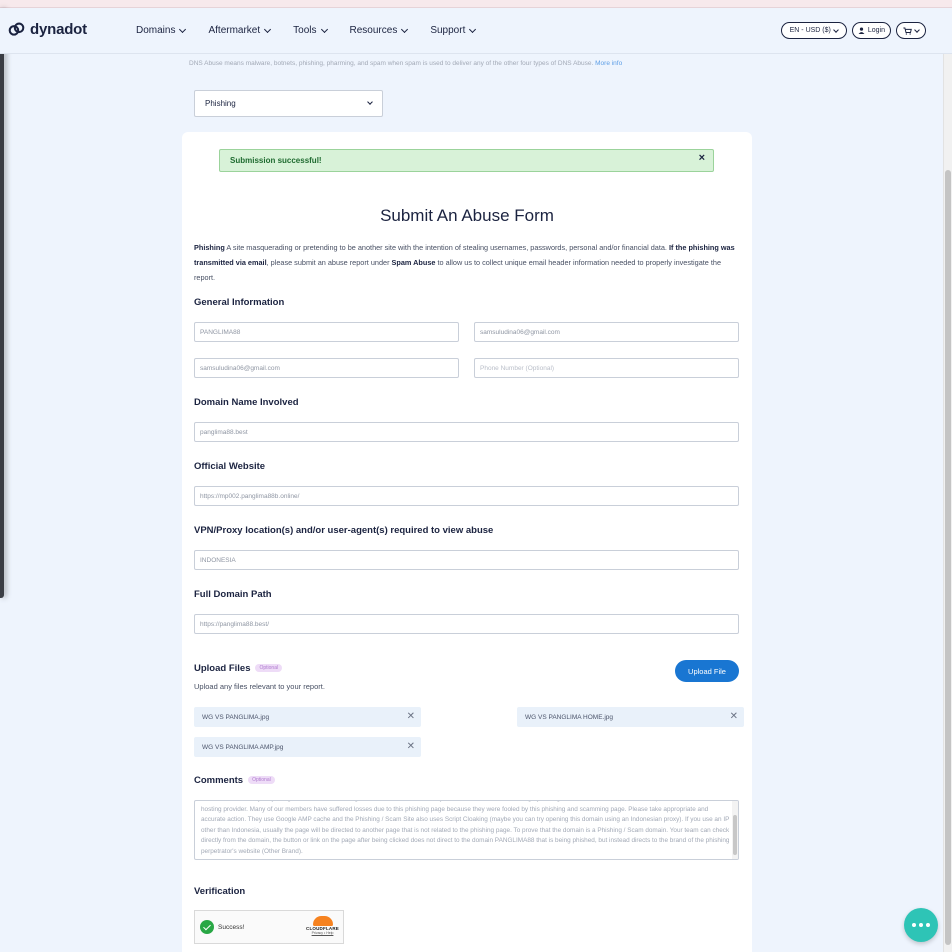 This screenshot has width=952, height=952. What do you see at coordinates (326, 332) in the screenshot?
I see `name-field: PANGLIMA88` at bounding box center [326, 332].